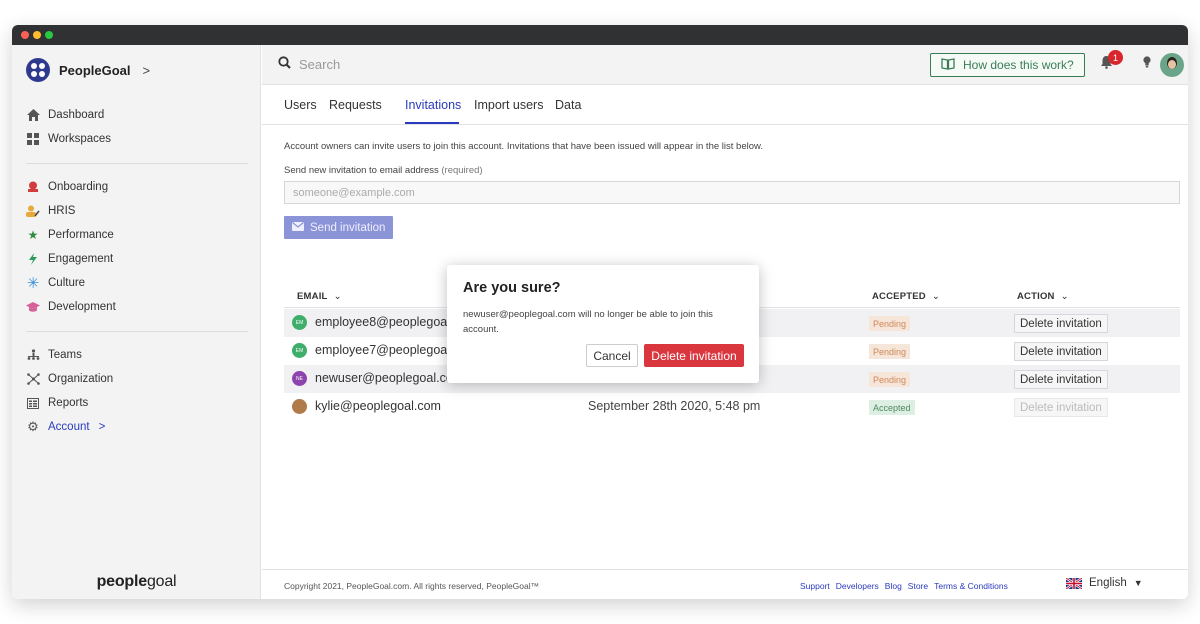 The width and height of the screenshot is (1200, 624). What do you see at coordinates (1108, 583) in the screenshot?
I see `language-label: English` at bounding box center [1108, 583].